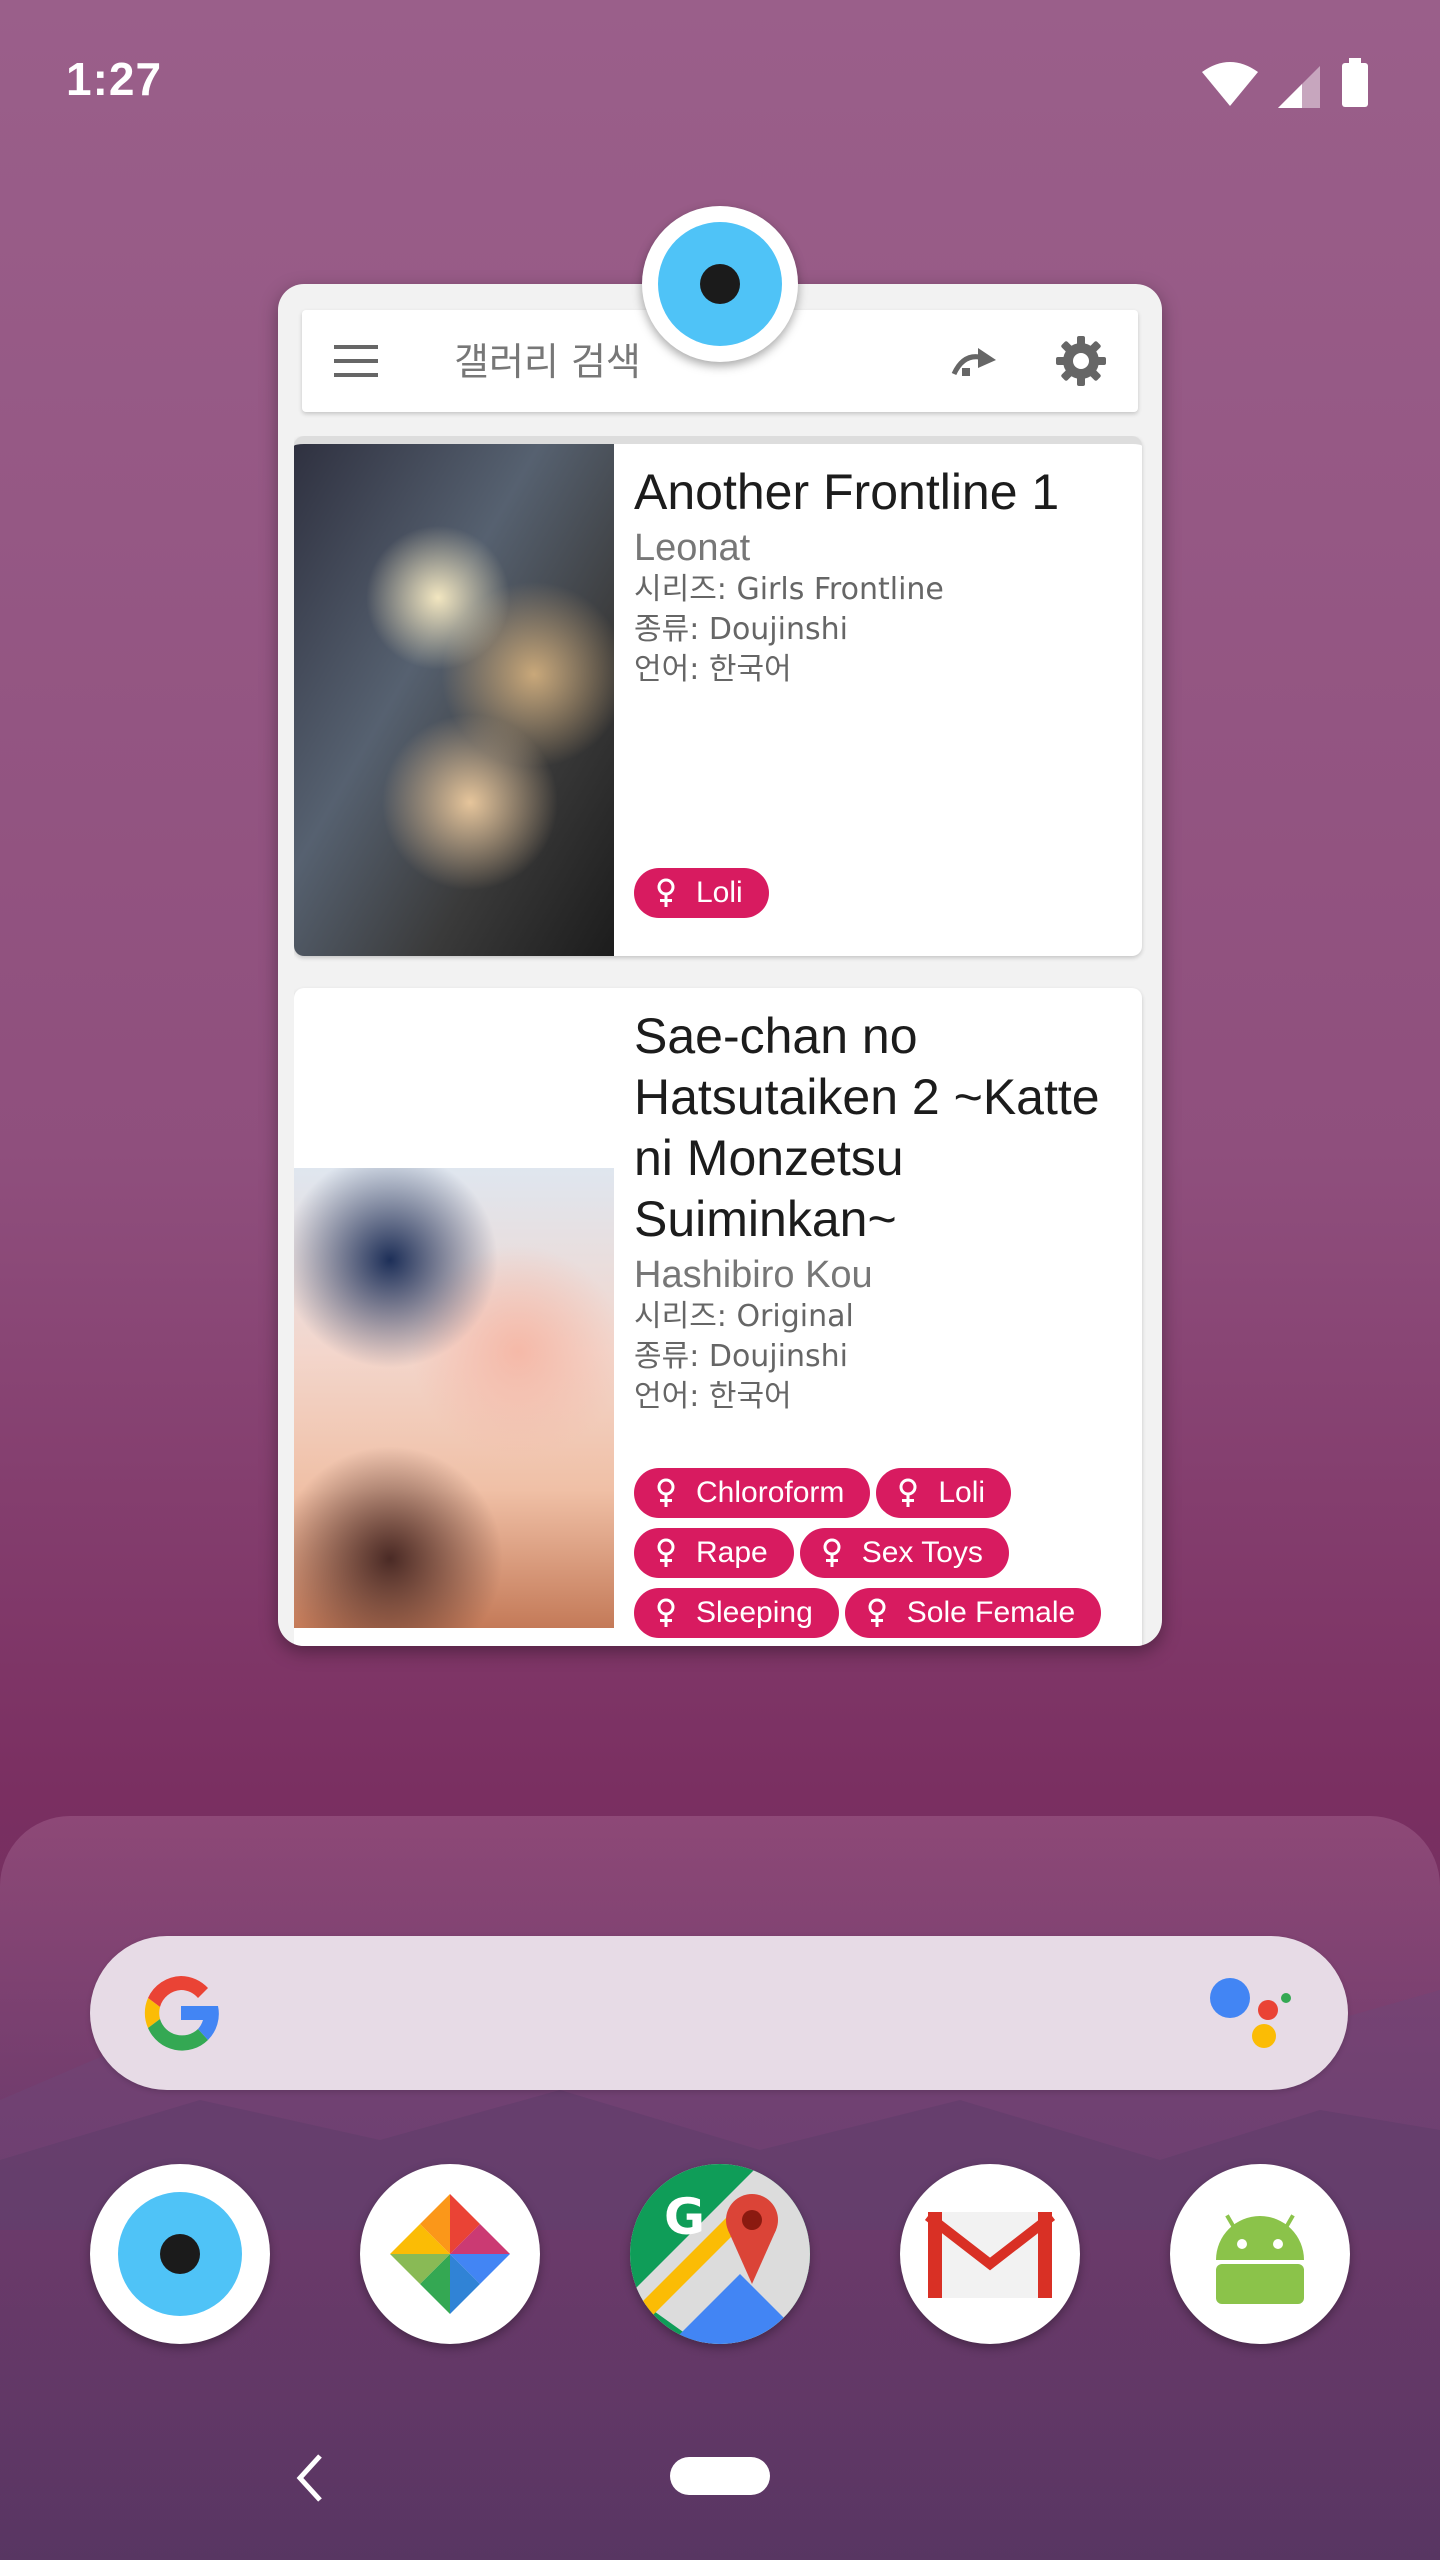 The height and width of the screenshot is (2560, 1440). What do you see at coordinates (975, 361) in the screenshot?
I see `redo-icon` at bounding box center [975, 361].